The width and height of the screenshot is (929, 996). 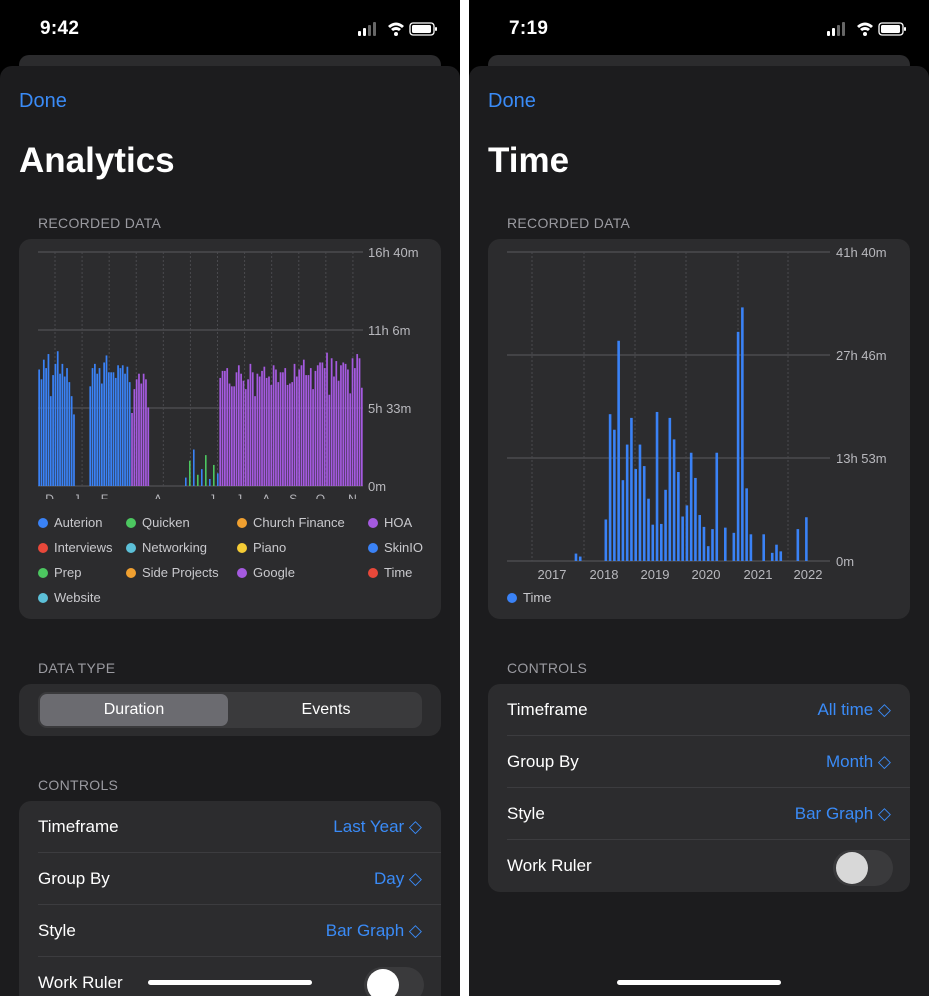 I want to click on timeframe-picker: All time ◇, so click(x=854, y=710).